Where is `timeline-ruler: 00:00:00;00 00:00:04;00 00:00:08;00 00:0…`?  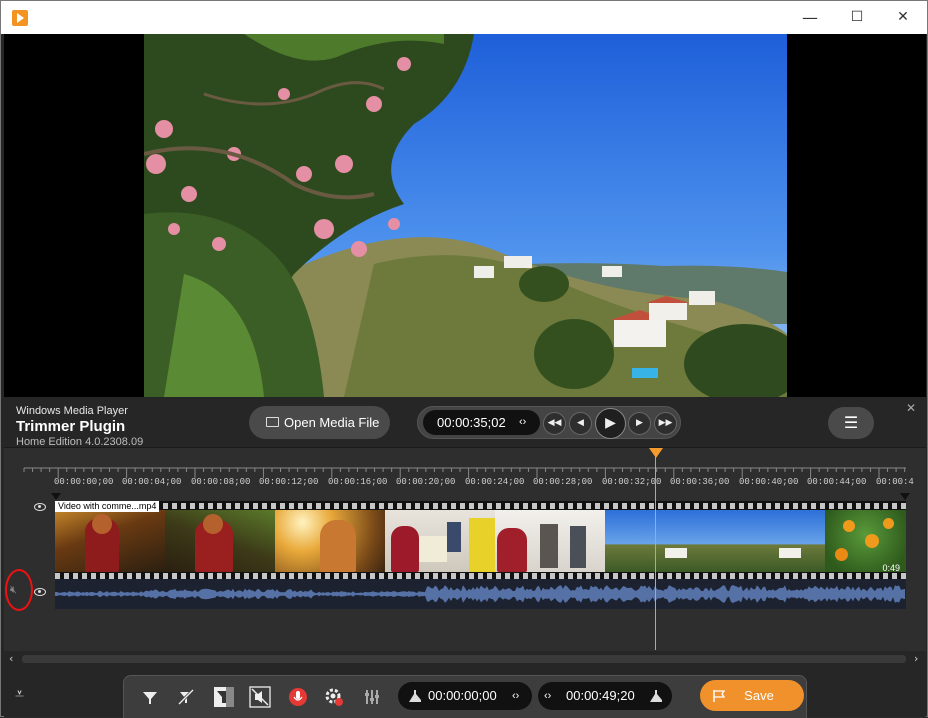 timeline-ruler: 00:00:00;00 00:00:04;00 00:00:08;00 00:0… is located at coordinates (484, 481).